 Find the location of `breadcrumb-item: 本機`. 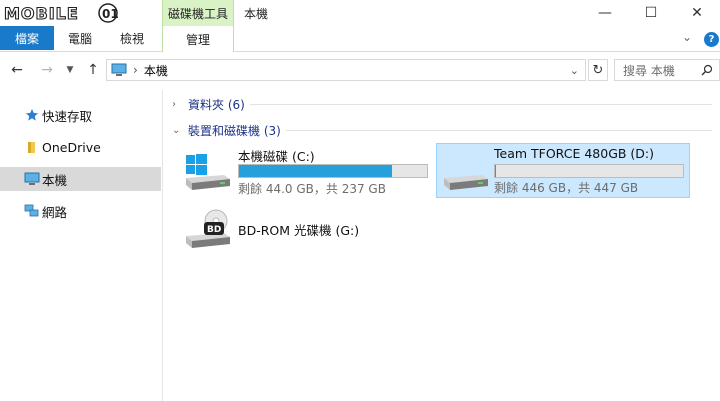

breadcrumb-item: 本機 is located at coordinates (156, 70).